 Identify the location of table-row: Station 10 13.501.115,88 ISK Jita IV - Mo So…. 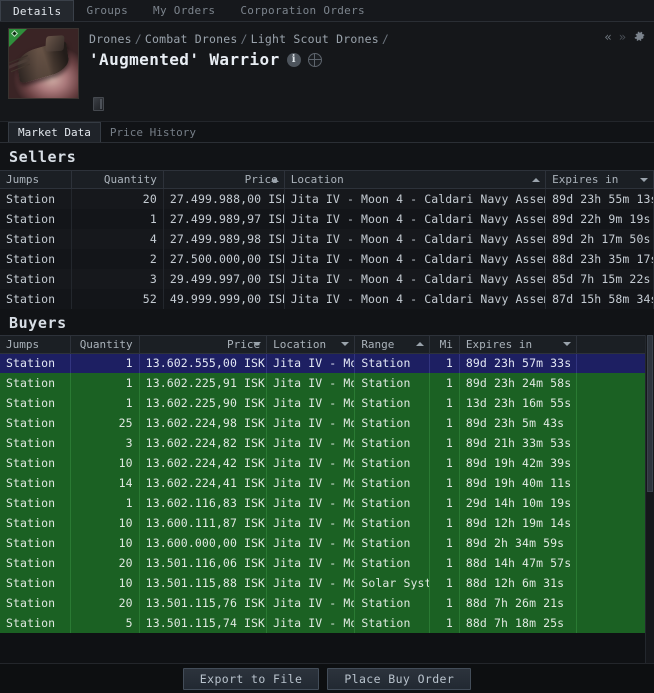
(327, 583).